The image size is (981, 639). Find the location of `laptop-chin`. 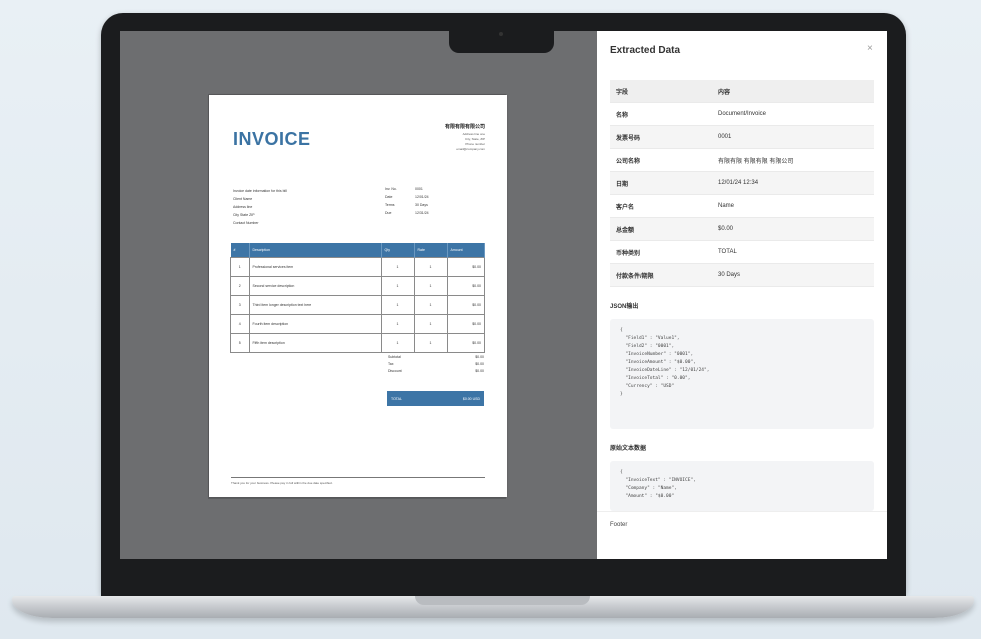

laptop-chin is located at coordinates (503, 583).